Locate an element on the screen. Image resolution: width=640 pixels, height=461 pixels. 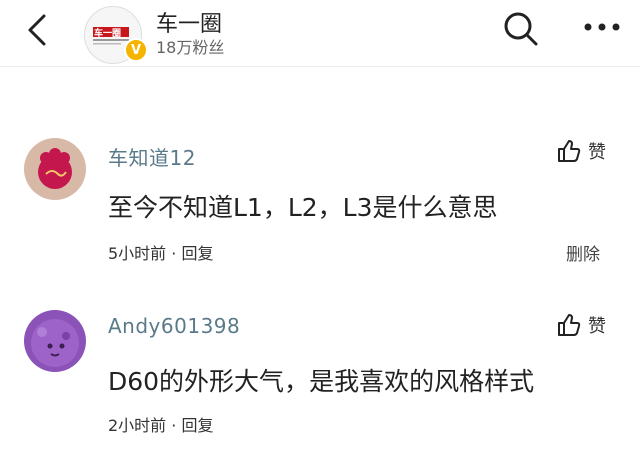
comment-time: 5小时前 is located at coordinates (137, 253).